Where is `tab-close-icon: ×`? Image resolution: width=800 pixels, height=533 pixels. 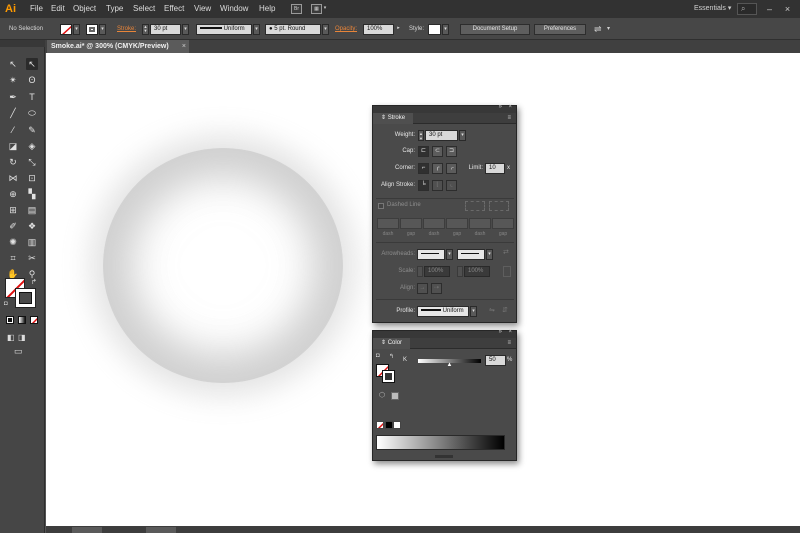
tab-close-icon: × is located at coordinates (184, 46).